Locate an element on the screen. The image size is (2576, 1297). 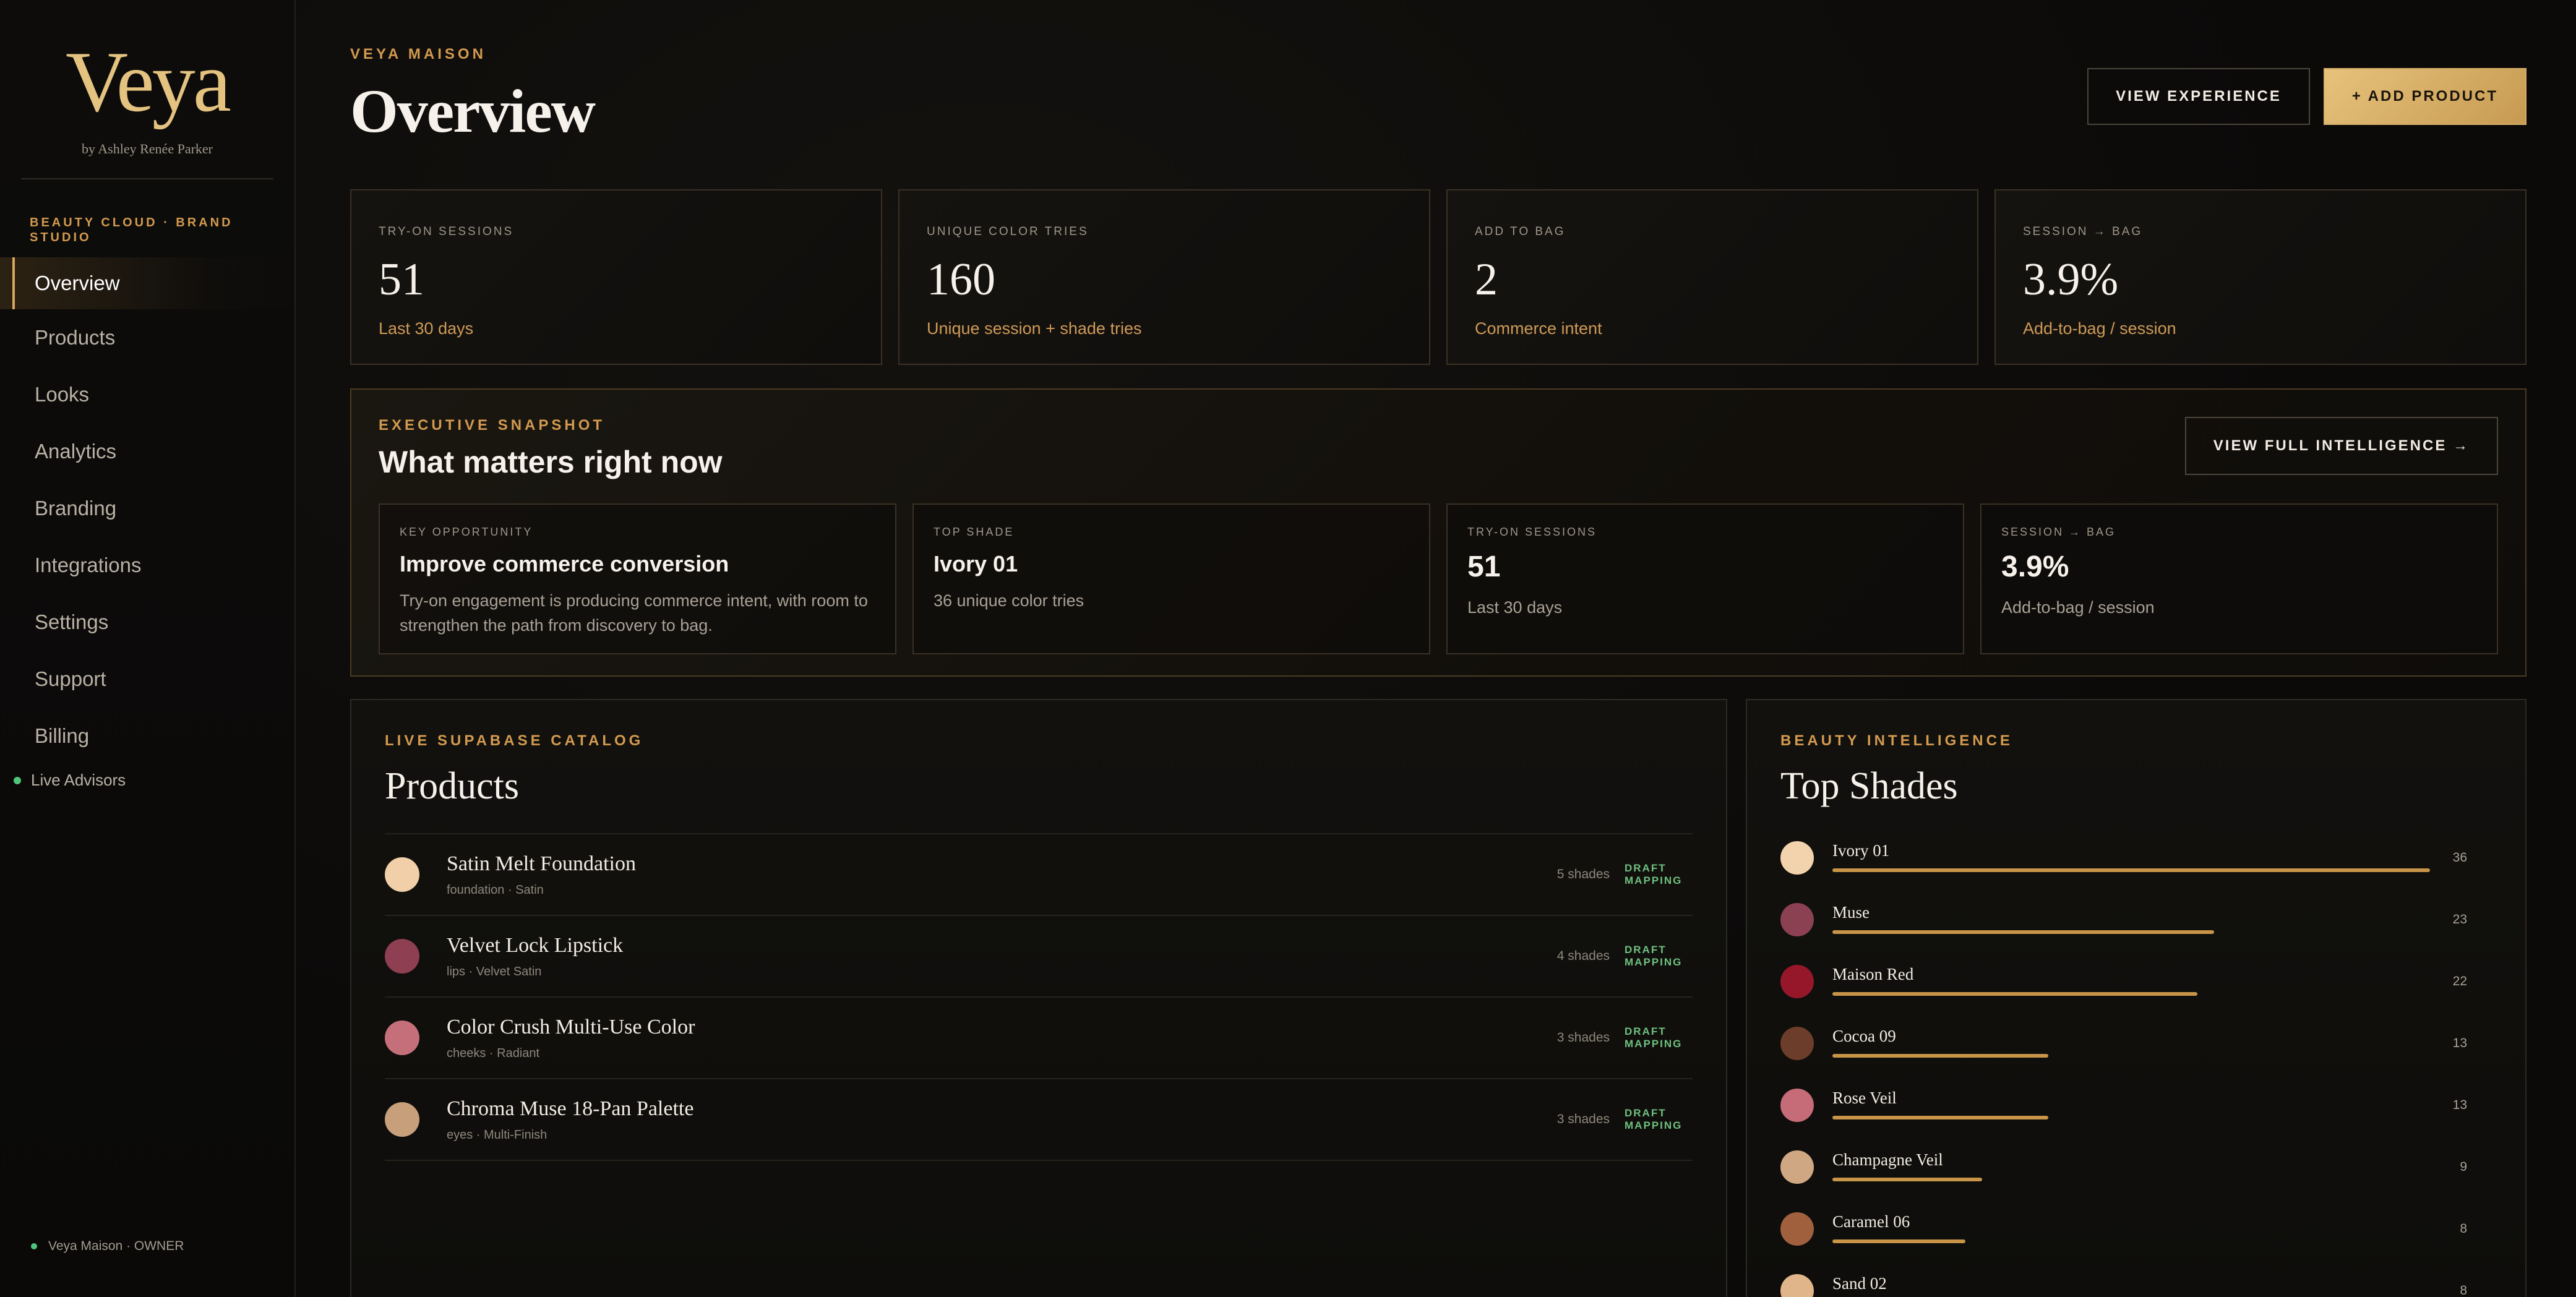
nav-branding: Branding is located at coordinates (147, 509).